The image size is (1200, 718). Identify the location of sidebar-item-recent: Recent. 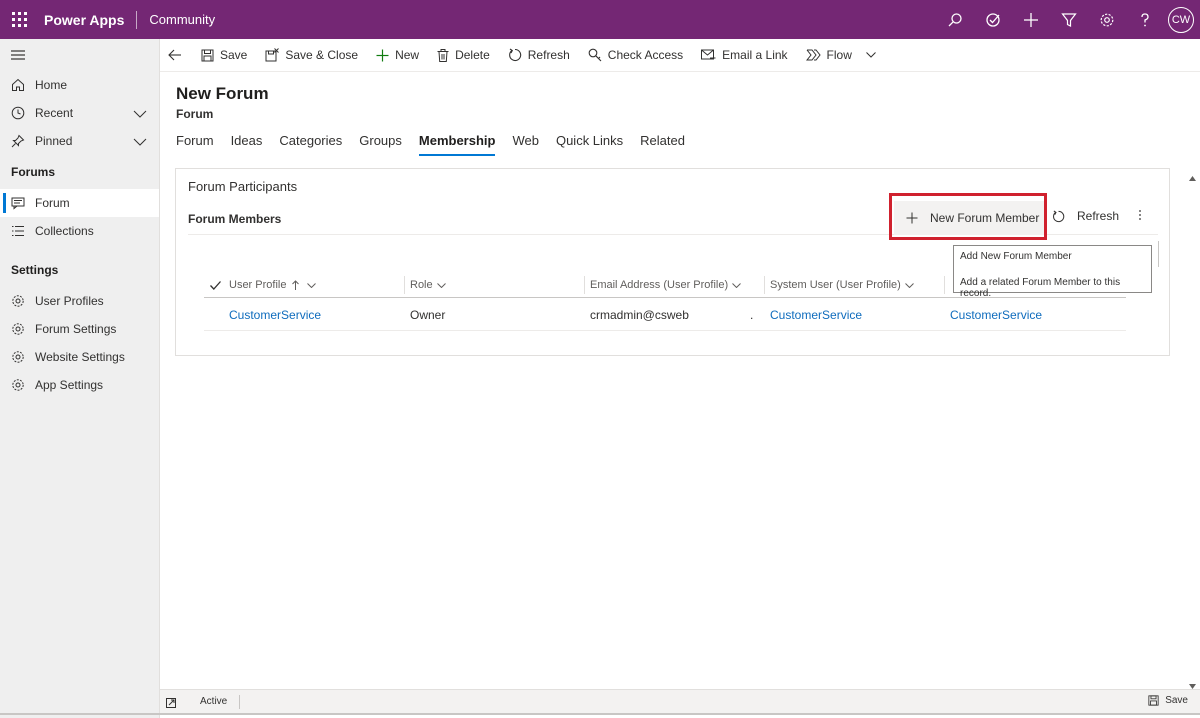
(79, 113).